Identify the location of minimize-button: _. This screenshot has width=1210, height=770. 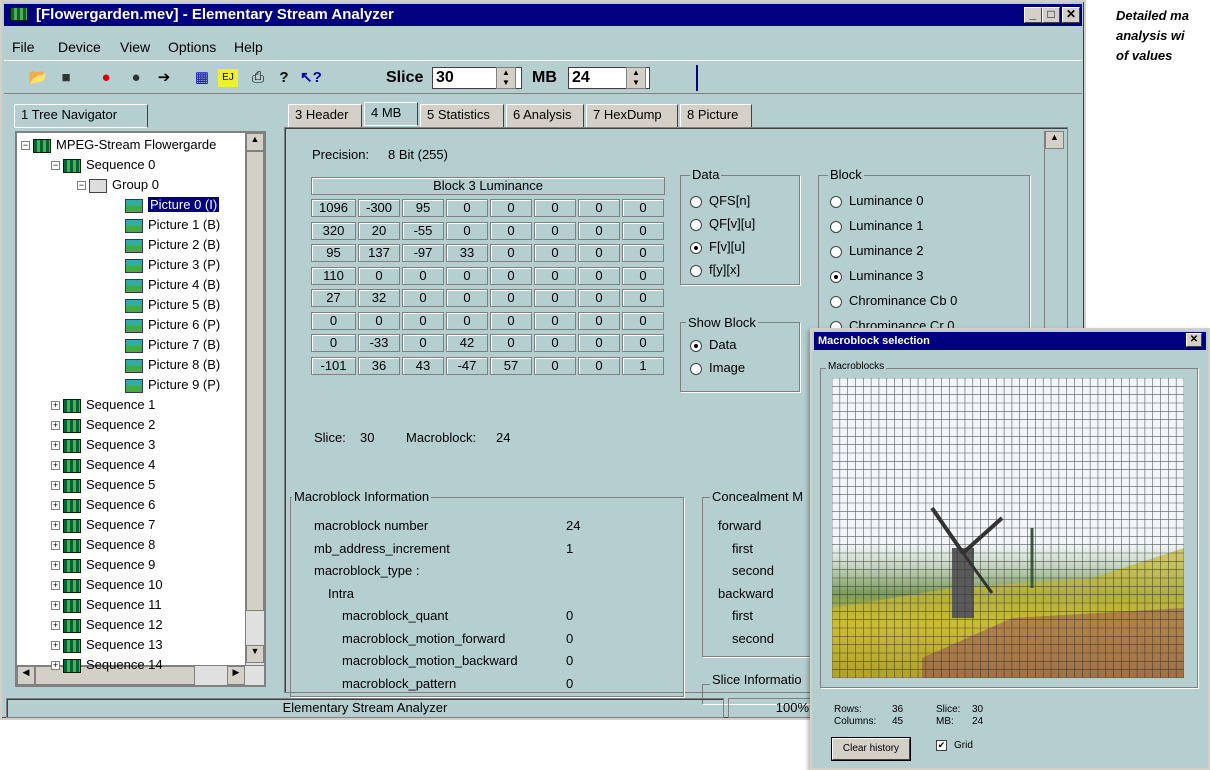
(1033, 15).